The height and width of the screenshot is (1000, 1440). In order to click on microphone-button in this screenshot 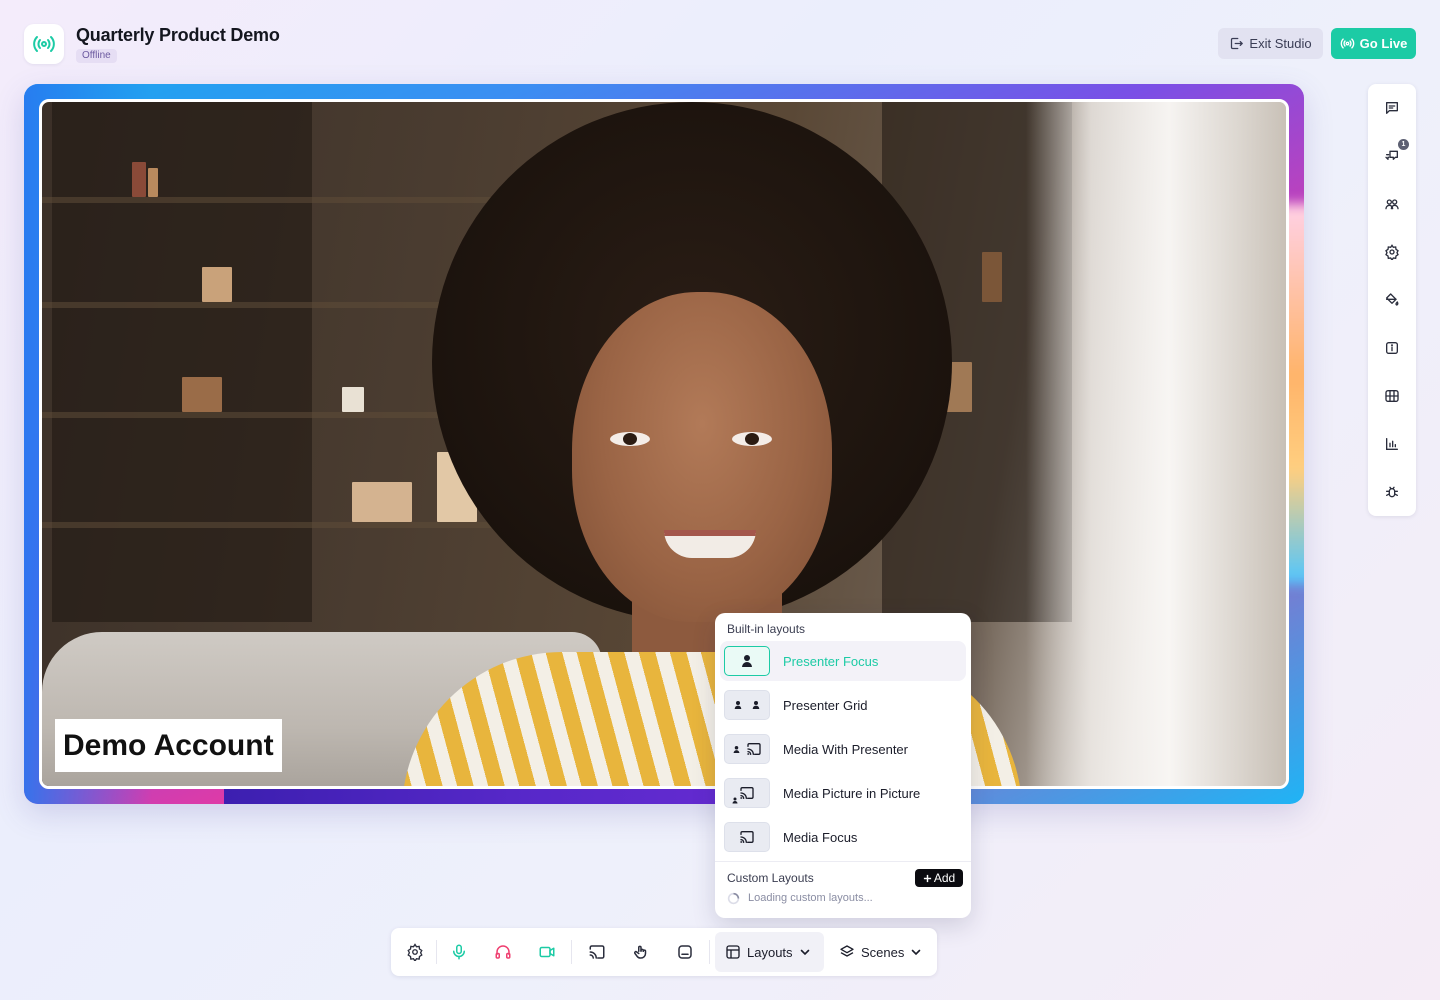, I will do `click(459, 952)`.